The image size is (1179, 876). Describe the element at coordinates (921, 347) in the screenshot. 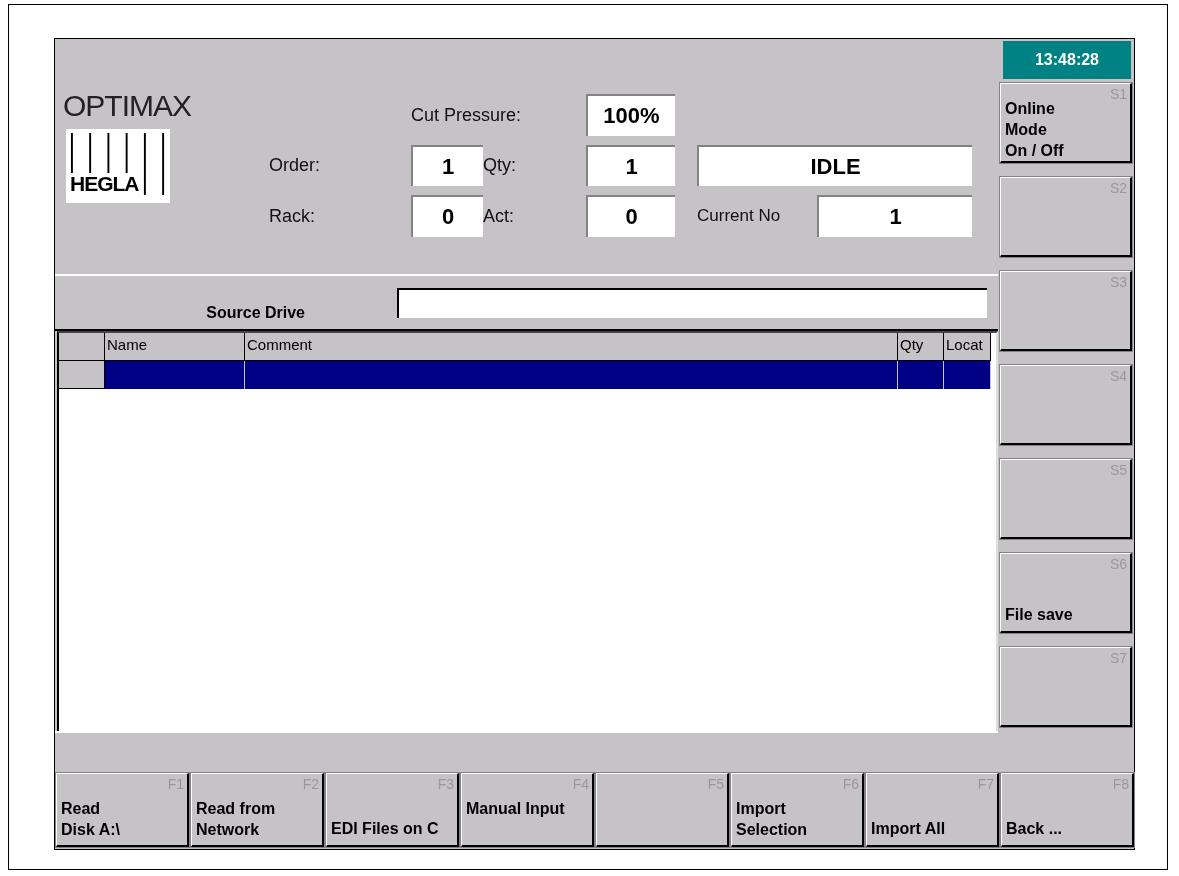

I see `column-header: Qty` at that location.